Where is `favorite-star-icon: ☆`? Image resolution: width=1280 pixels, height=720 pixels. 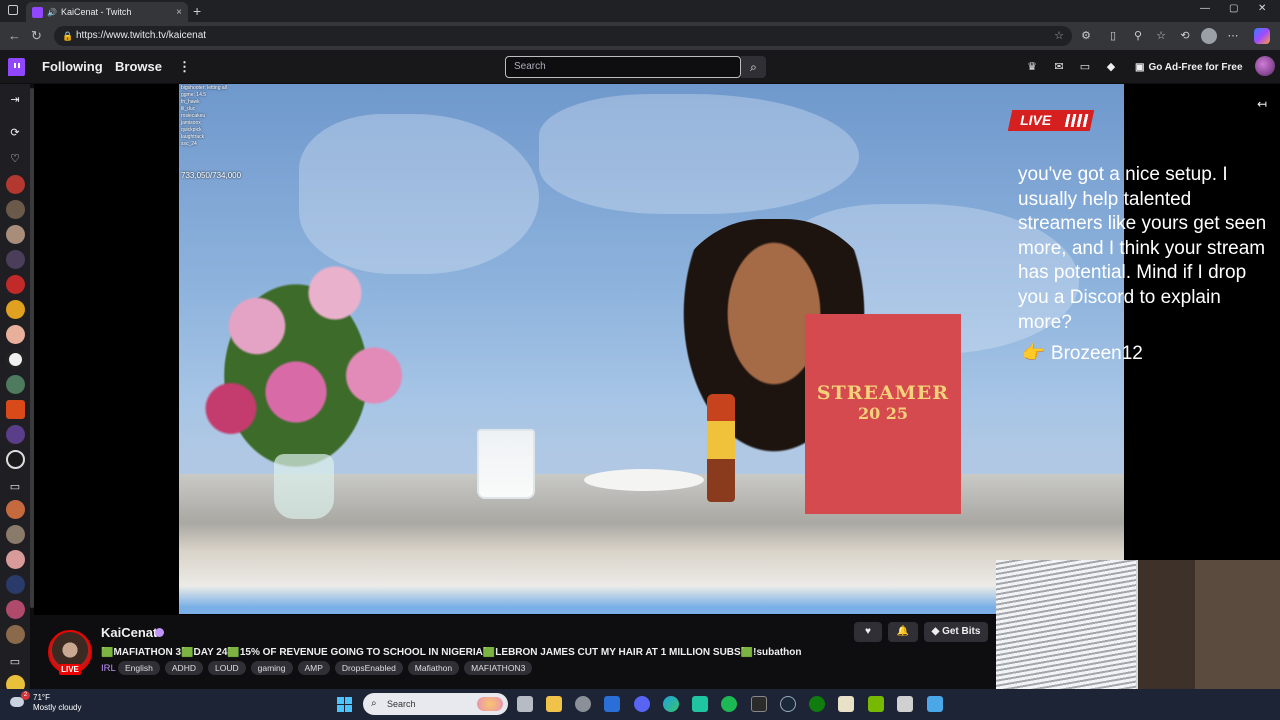 favorite-star-icon: ☆ is located at coordinates (1059, 36).